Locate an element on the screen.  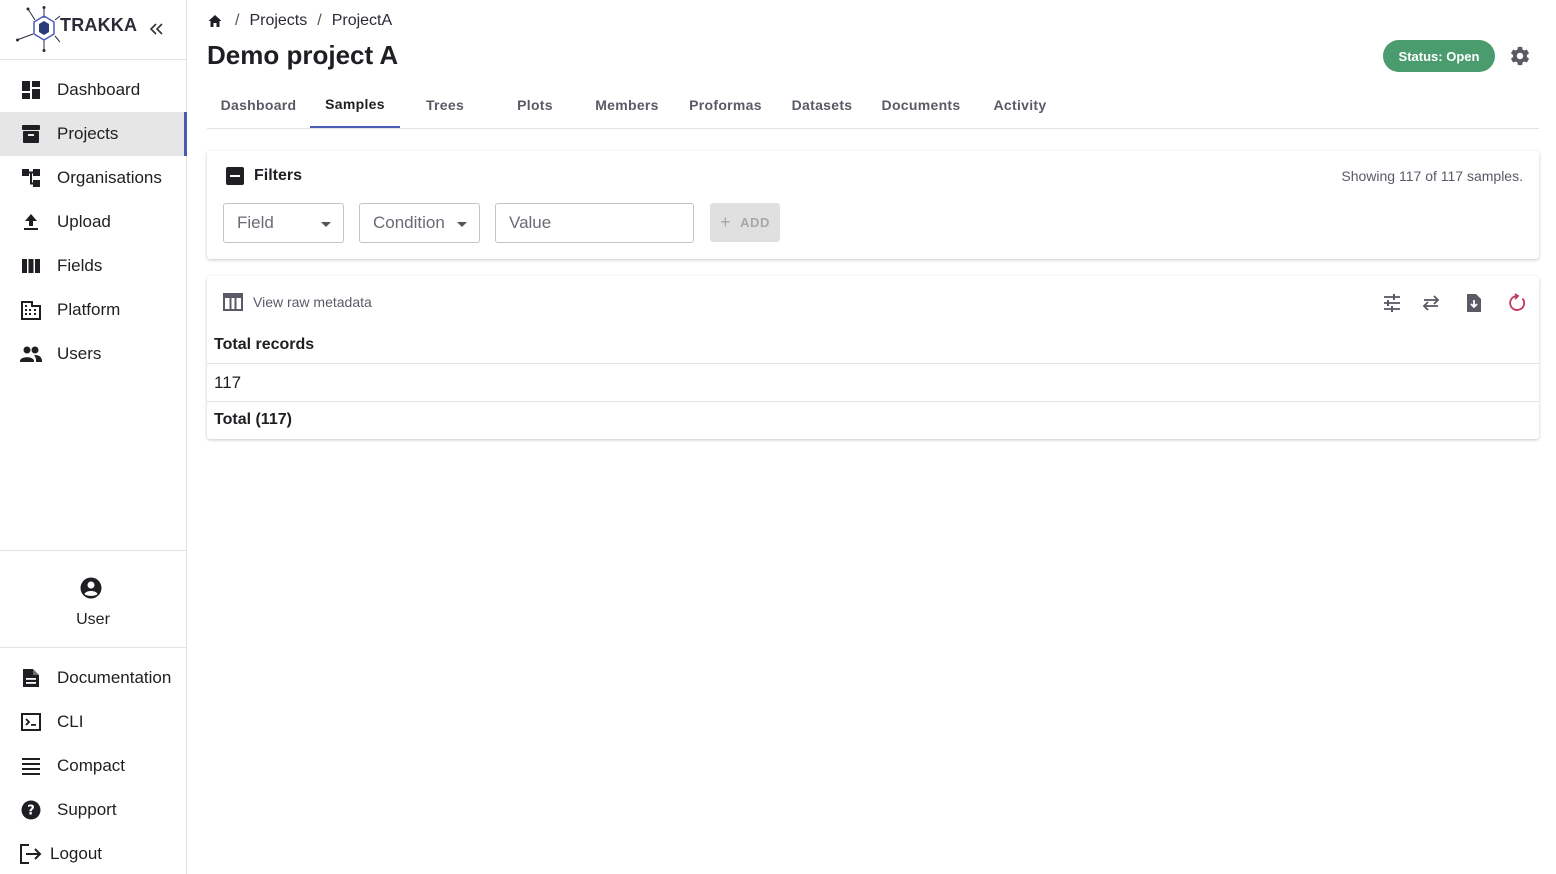
sidebar-item-projects: Projects is located at coordinates (93, 134).